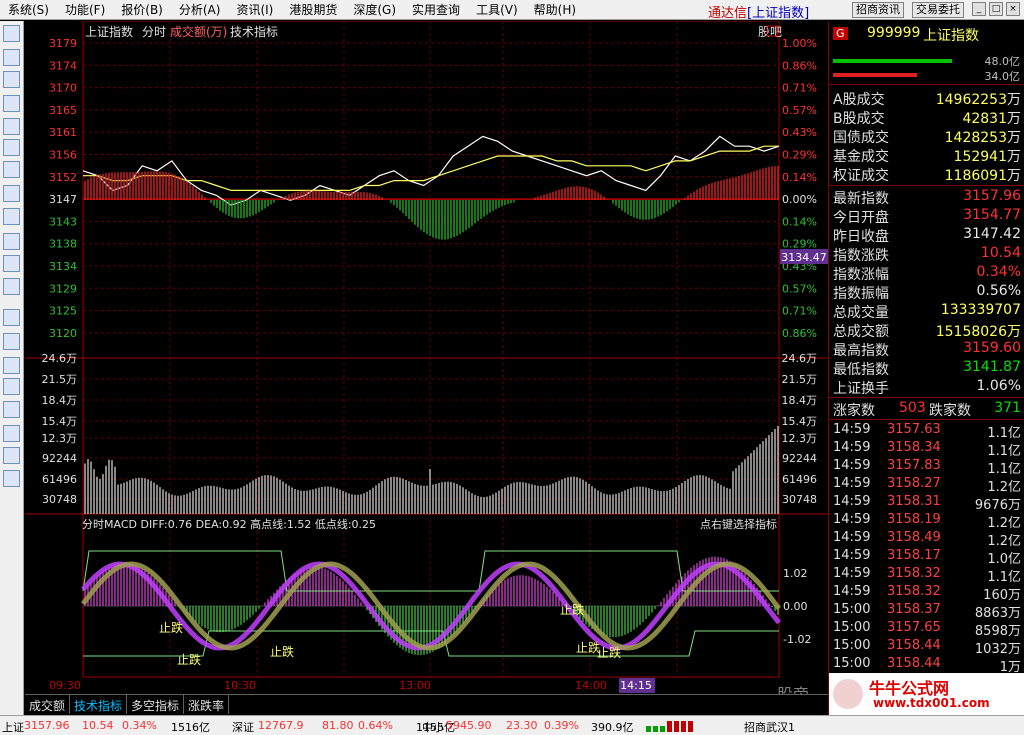 The width and height of the screenshot is (1024, 735). What do you see at coordinates (975, 176) in the screenshot?
I see `turnover-number: 1186091` at bounding box center [975, 176].